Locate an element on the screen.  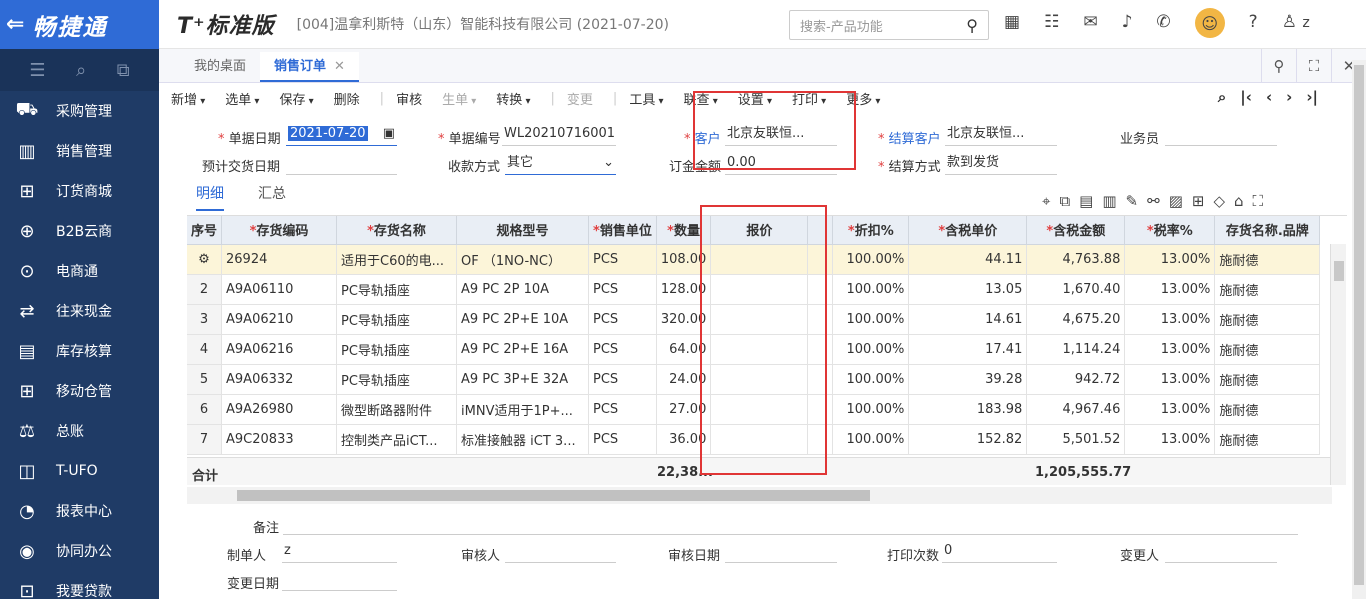
sidebar-item: ◔ 报表中心 is located at coordinates (79, 511).